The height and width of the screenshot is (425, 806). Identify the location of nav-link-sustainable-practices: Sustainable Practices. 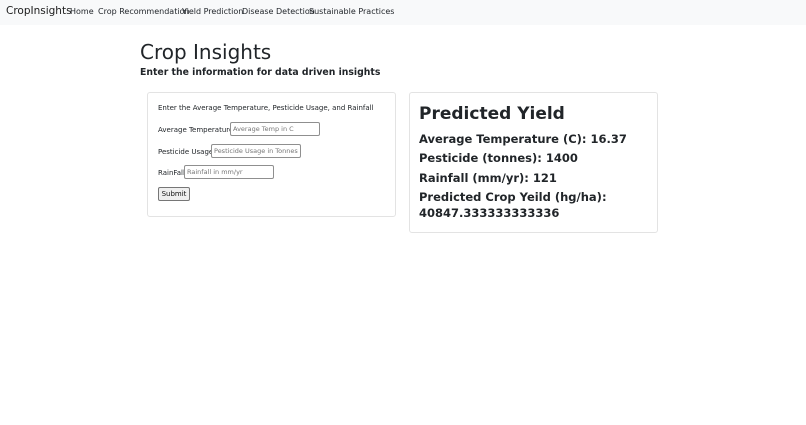
(351, 11).